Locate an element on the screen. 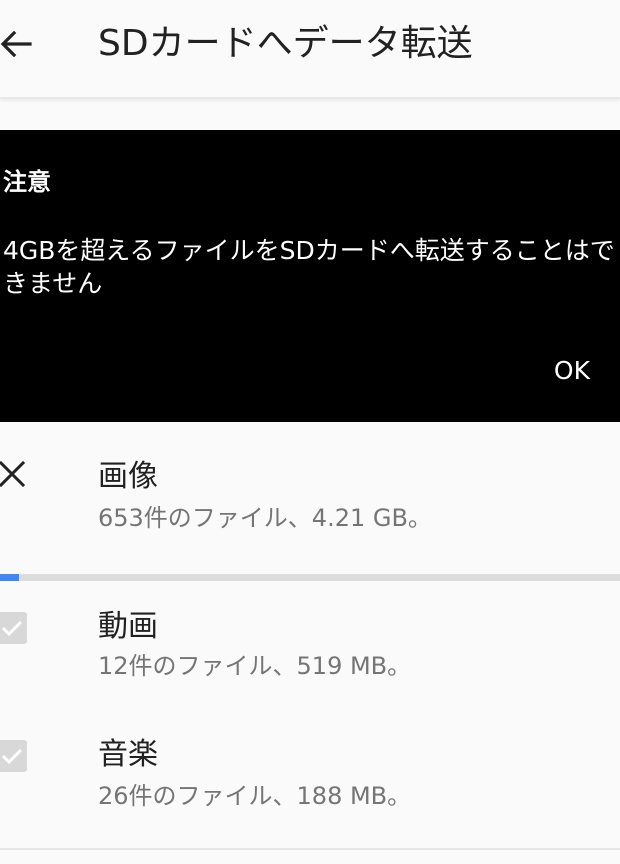  back-button is located at coordinates (19, 44).